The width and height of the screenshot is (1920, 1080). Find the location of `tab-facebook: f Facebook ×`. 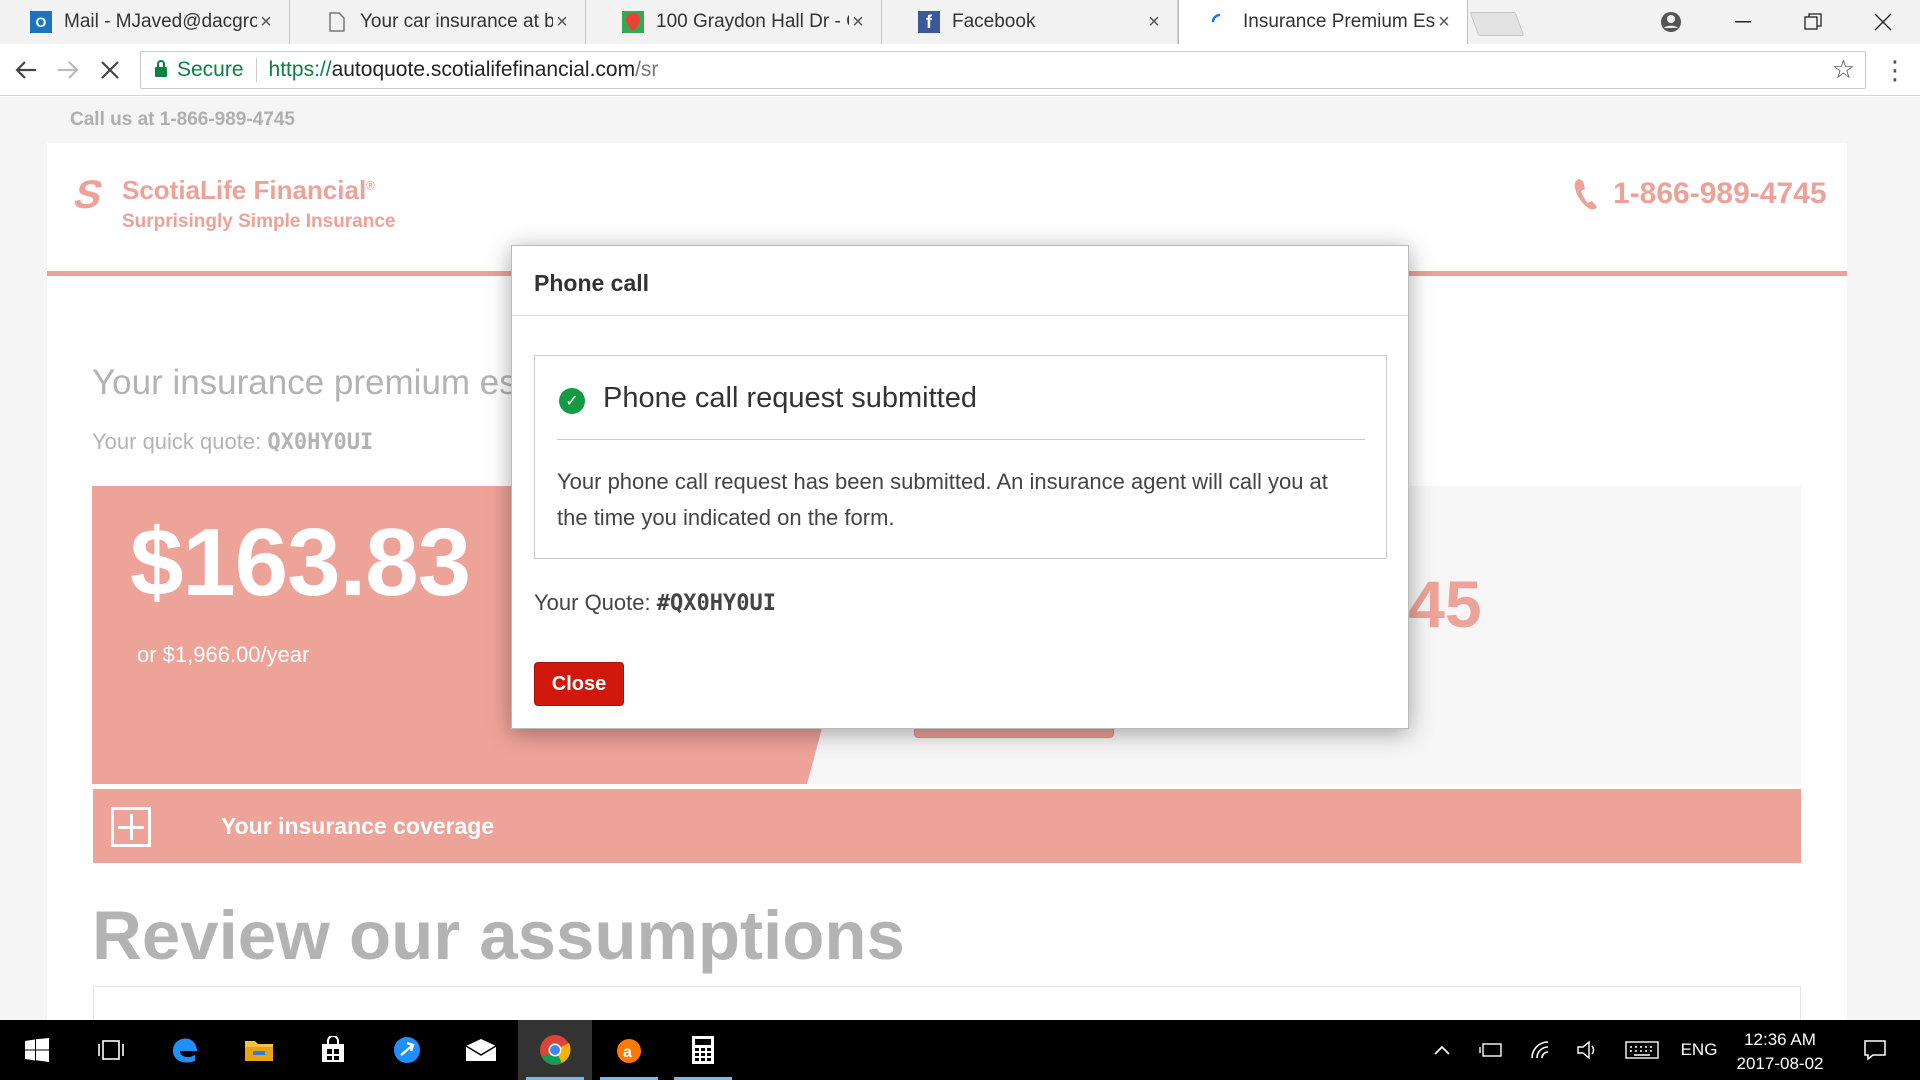

tab-facebook: f Facebook × is located at coordinates (1033, 22).